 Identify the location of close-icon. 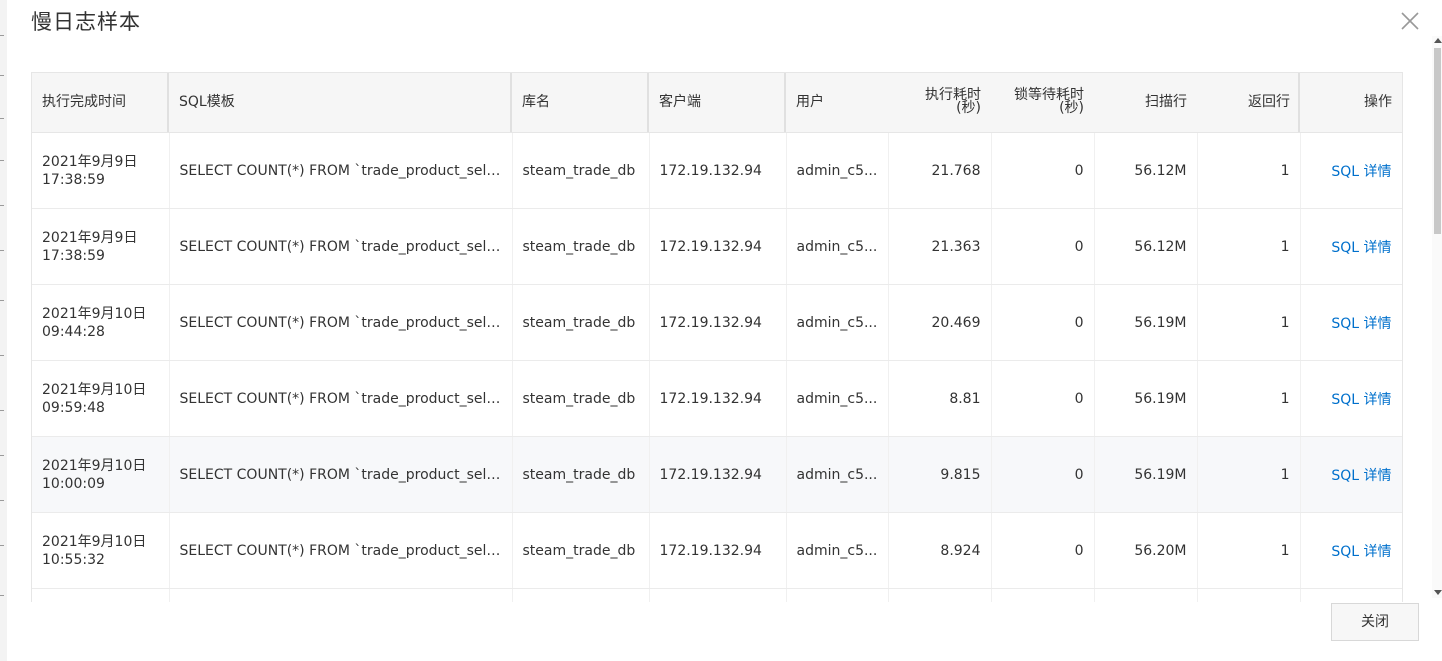
(1410, 21).